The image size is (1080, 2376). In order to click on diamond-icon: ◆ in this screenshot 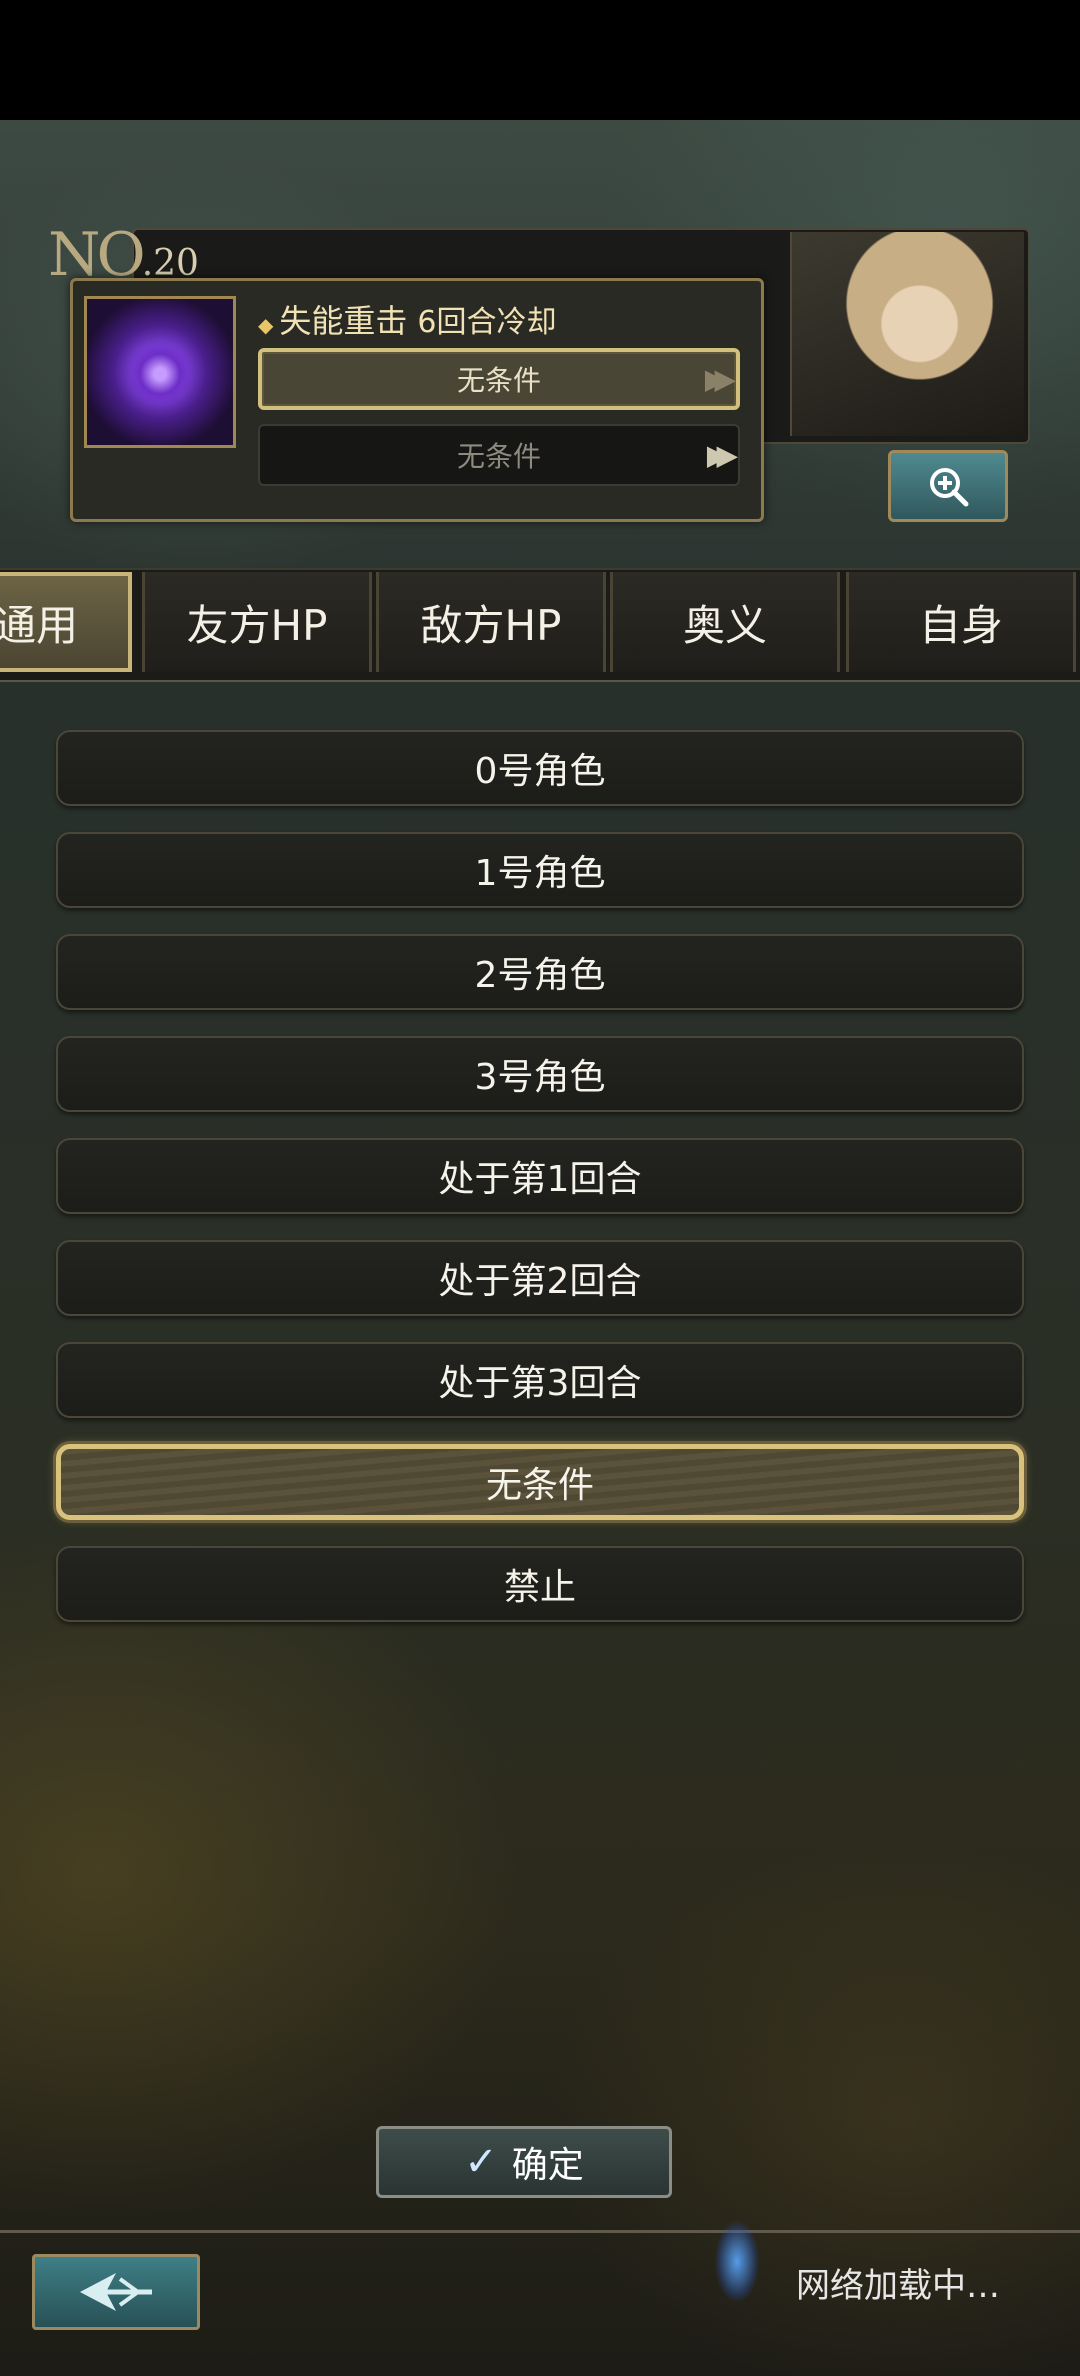, I will do `click(266, 325)`.